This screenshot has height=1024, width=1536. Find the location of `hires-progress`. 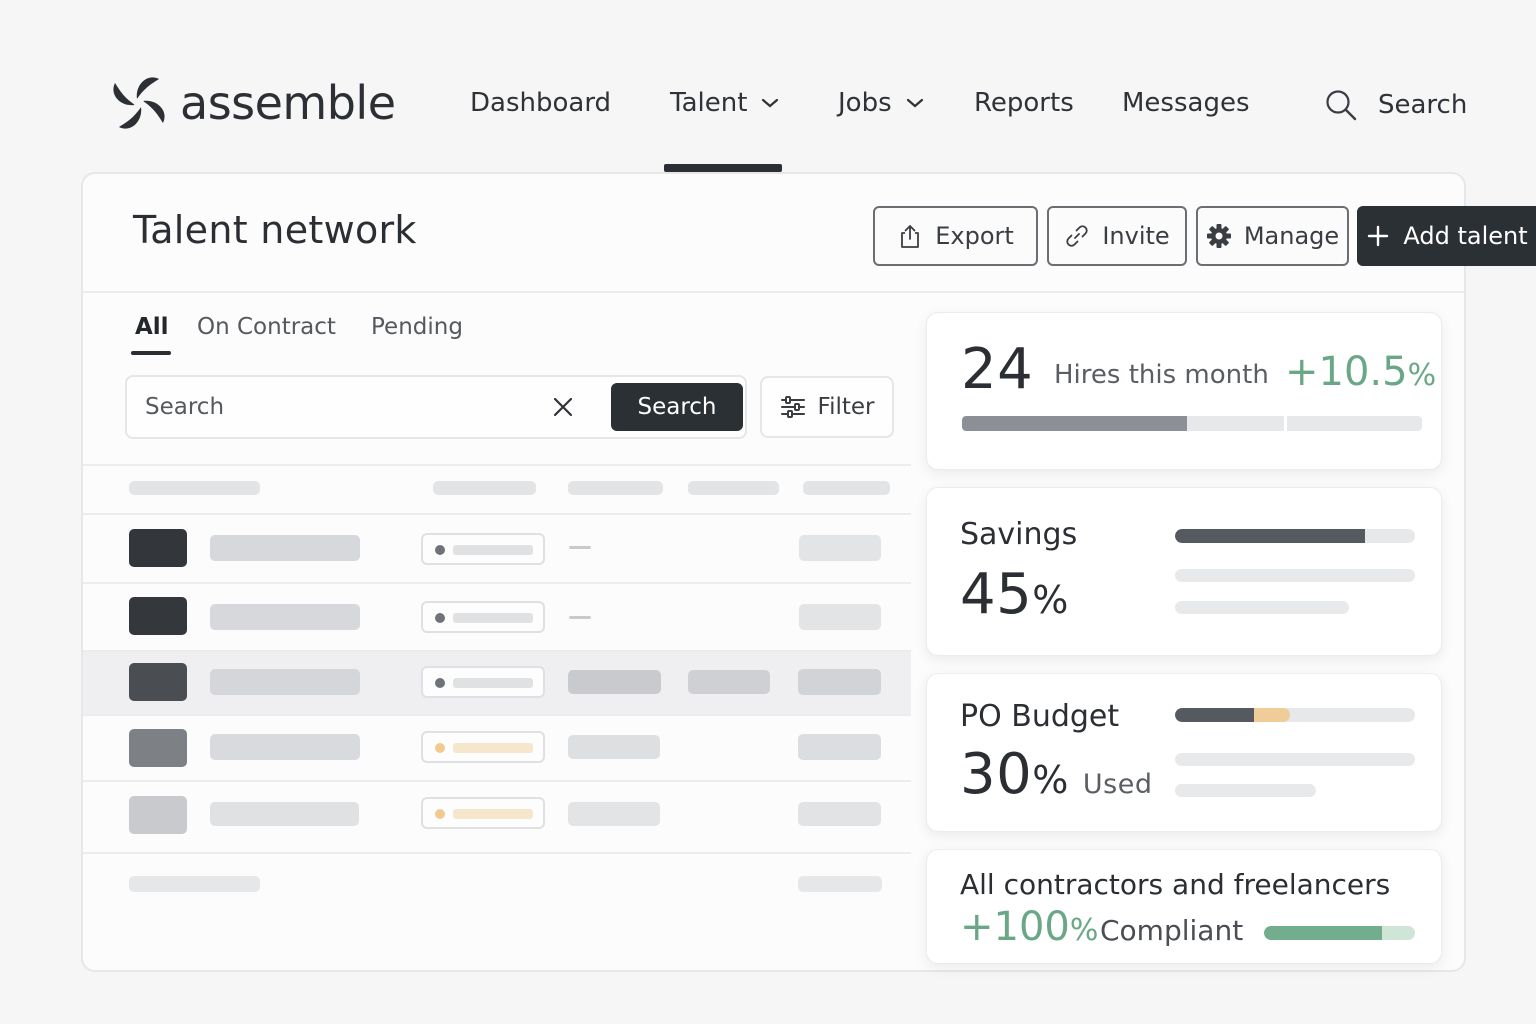

hires-progress is located at coordinates (1192, 423).